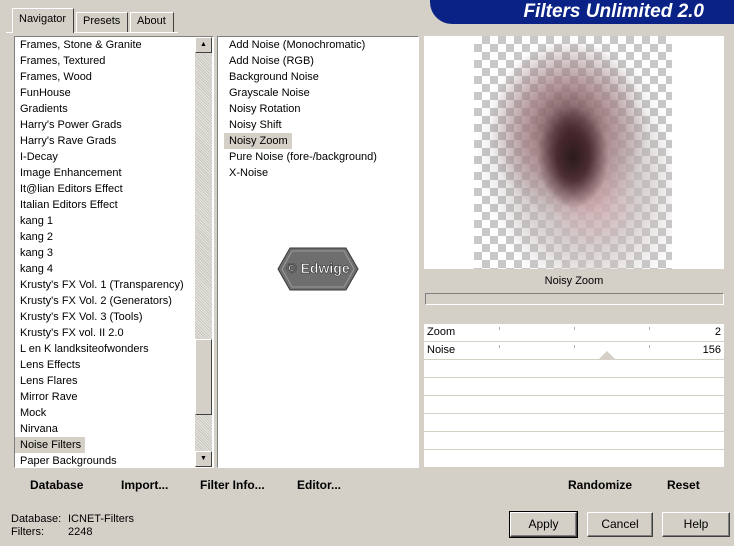 This screenshot has height=546, width=734. I want to click on help-button: Help, so click(696, 524).